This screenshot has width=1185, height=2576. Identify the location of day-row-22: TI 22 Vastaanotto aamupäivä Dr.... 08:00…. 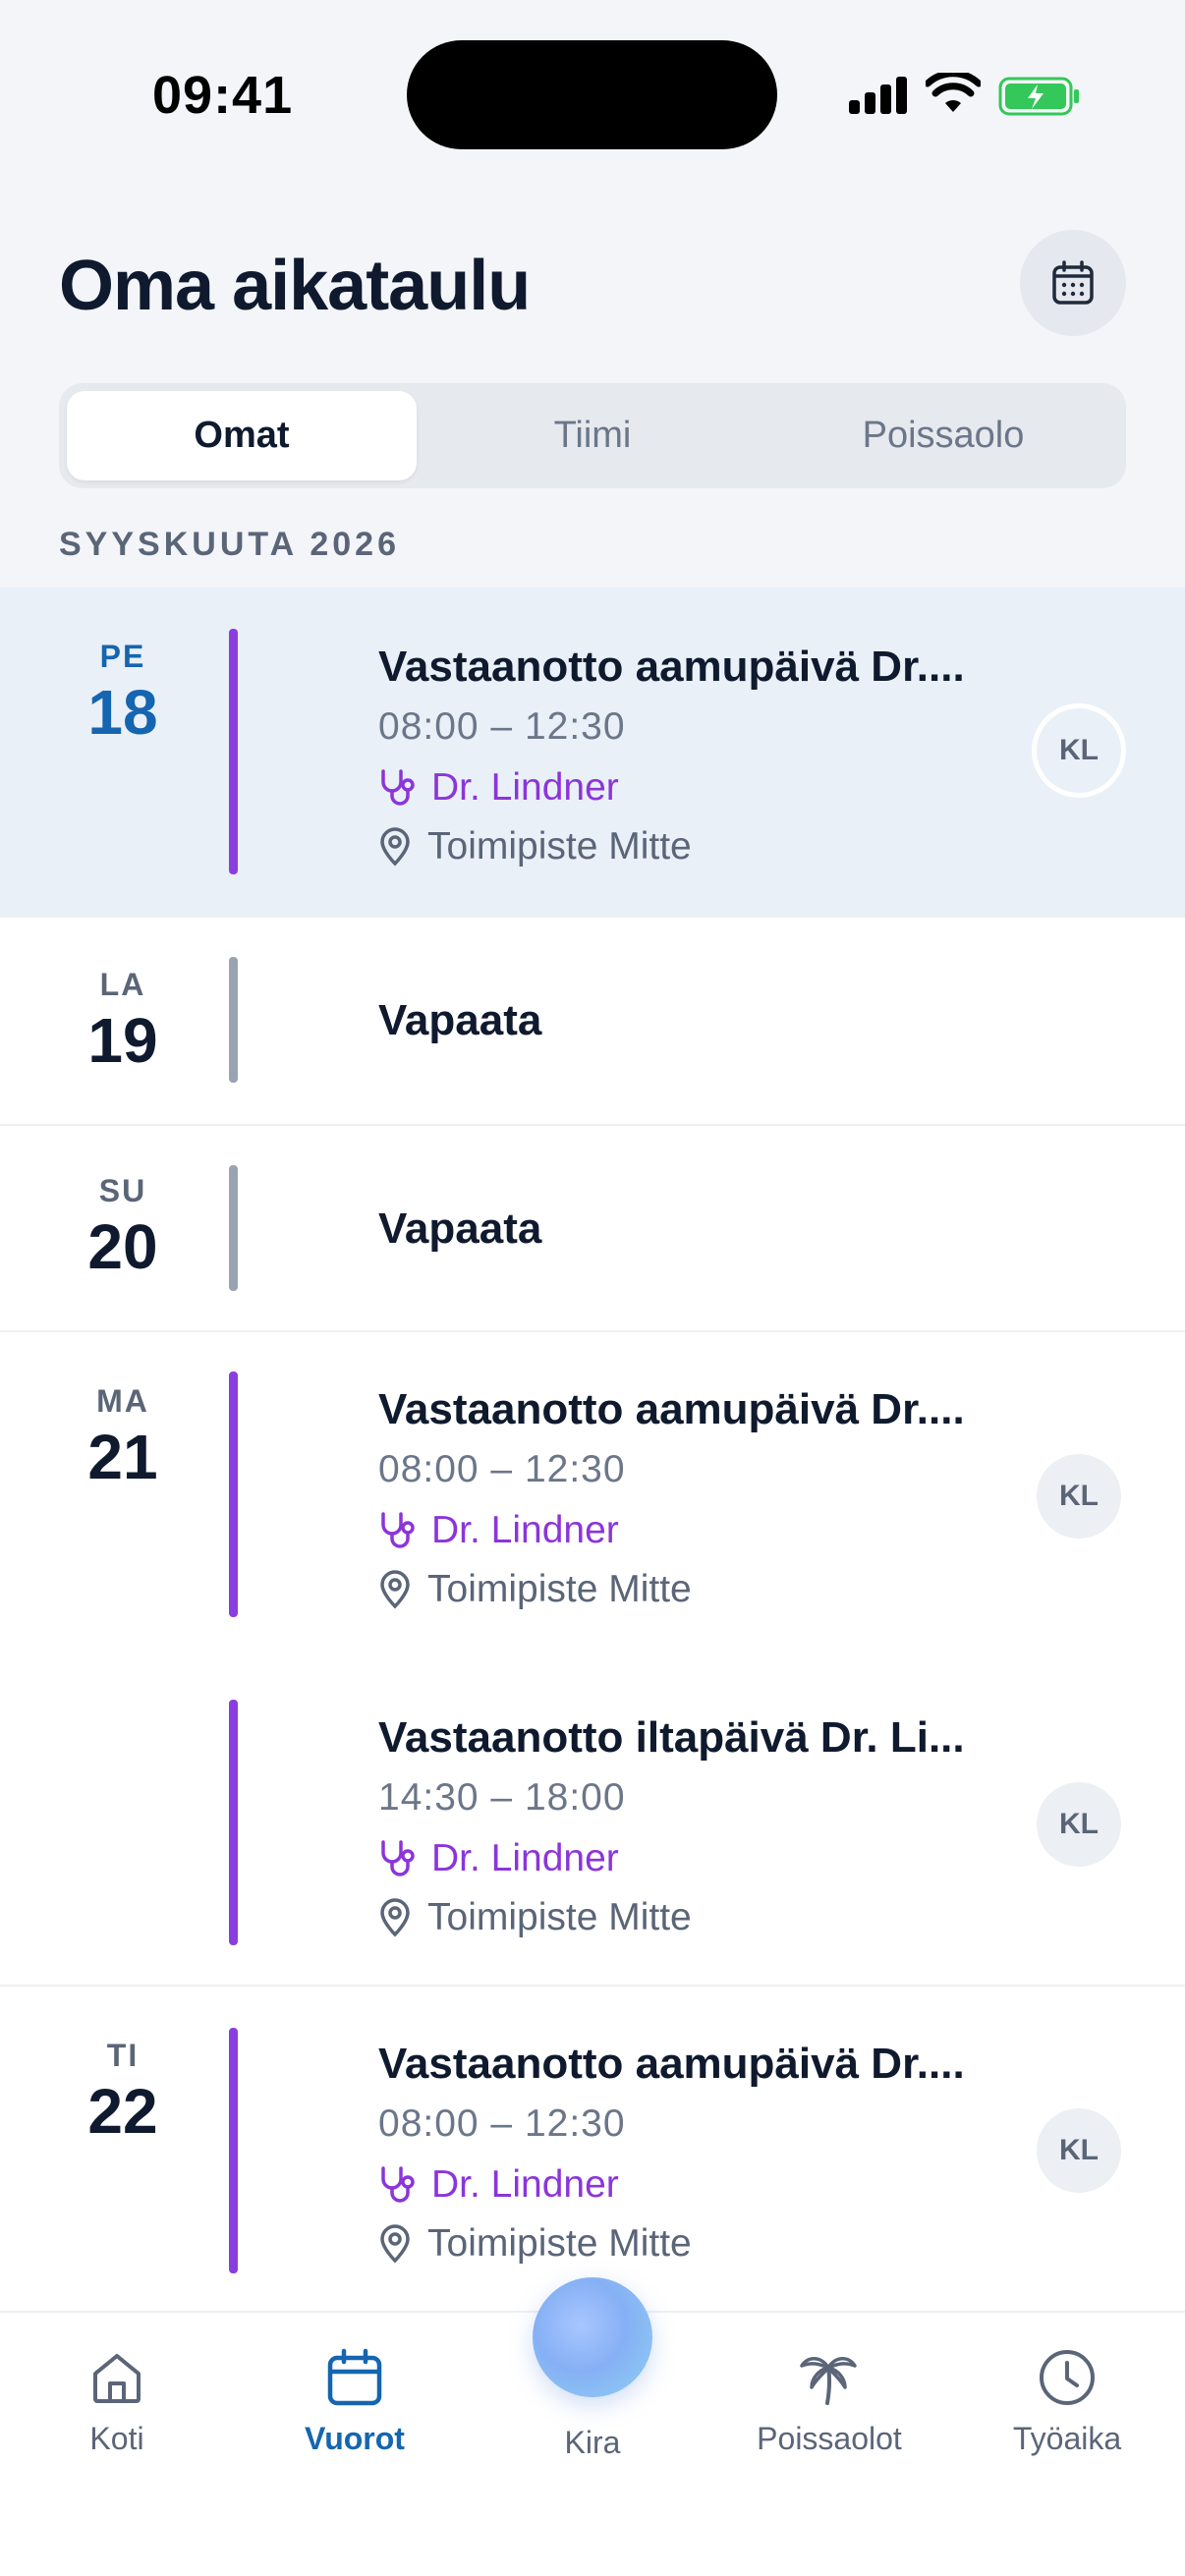
(592, 2149).